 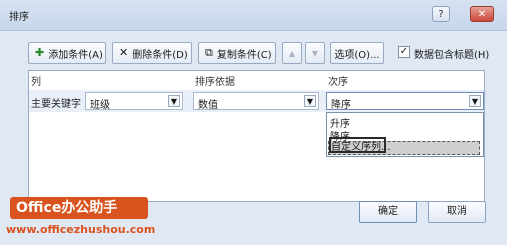 I want to click on header-checkbox-label: 数据包含标题(H), so click(x=452, y=55).